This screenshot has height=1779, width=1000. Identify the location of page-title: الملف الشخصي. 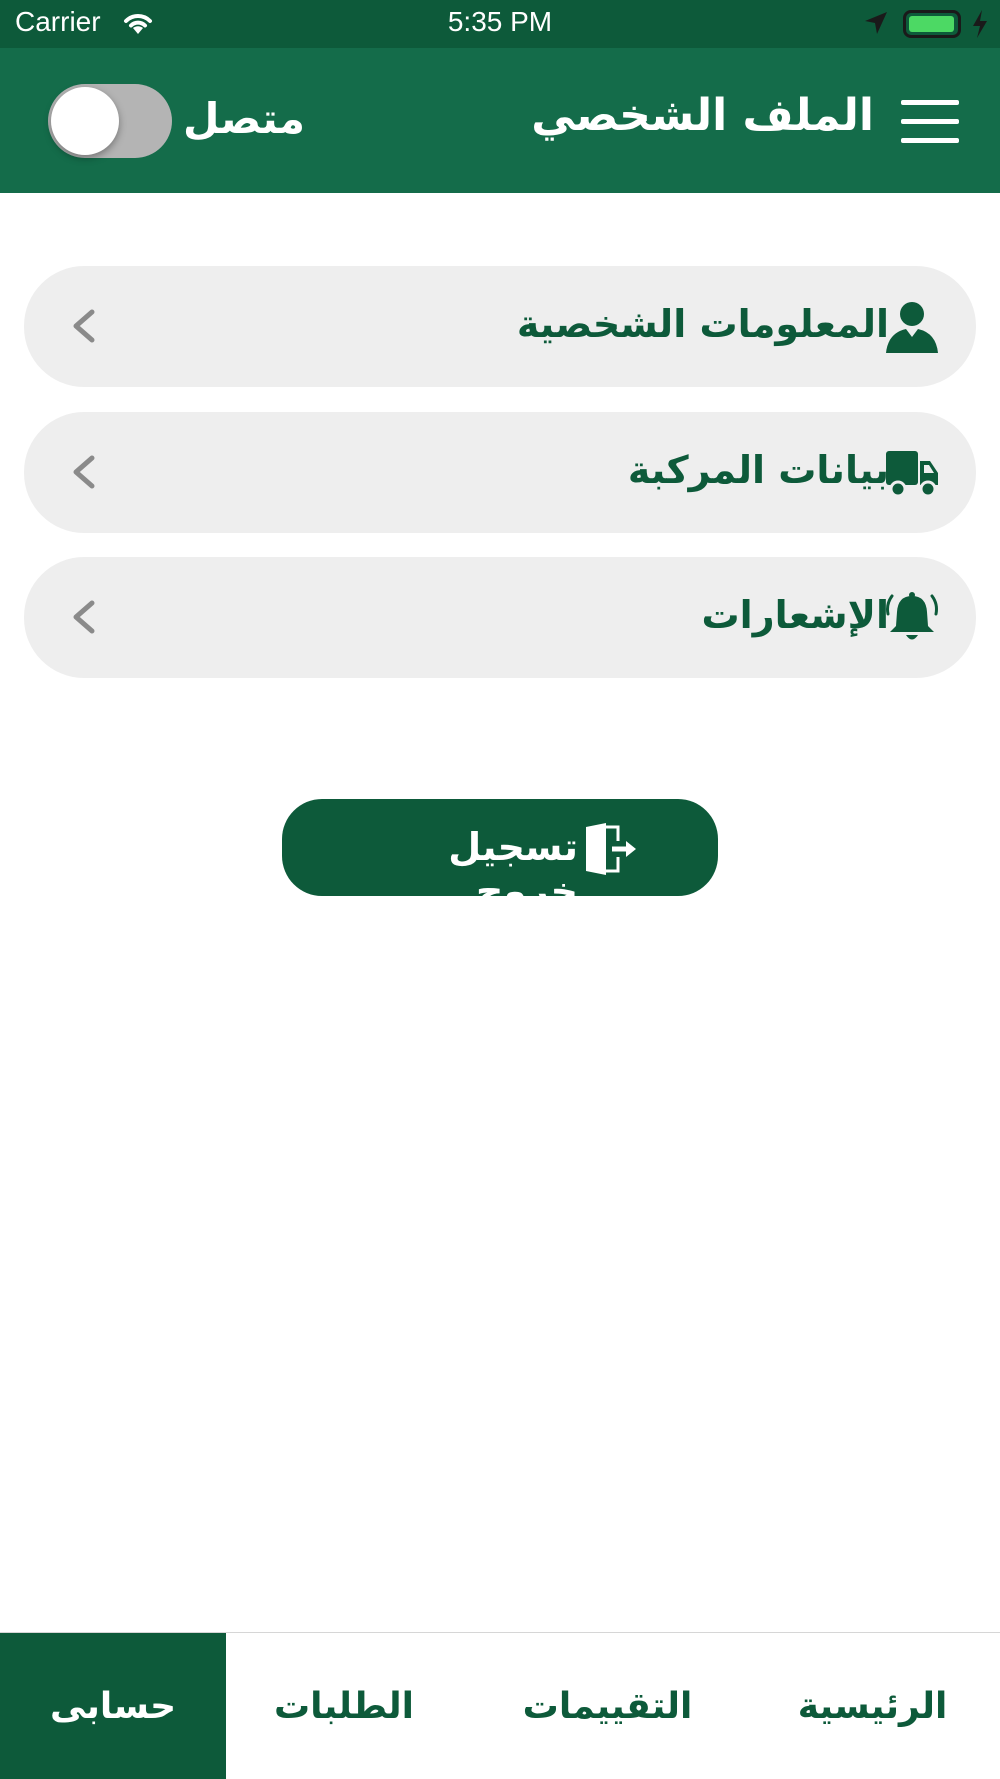
(702, 115).